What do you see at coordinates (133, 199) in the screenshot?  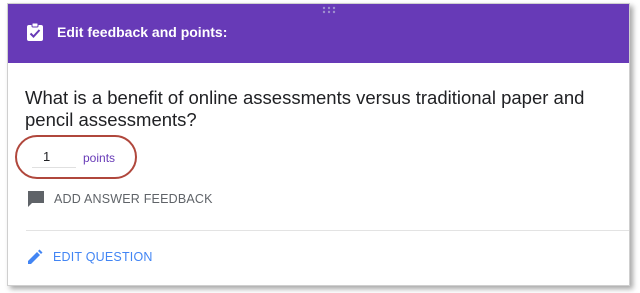 I see `add-answer-feedback-label: ADD ANSWER FEEDBACK` at bounding box center [133, 199].